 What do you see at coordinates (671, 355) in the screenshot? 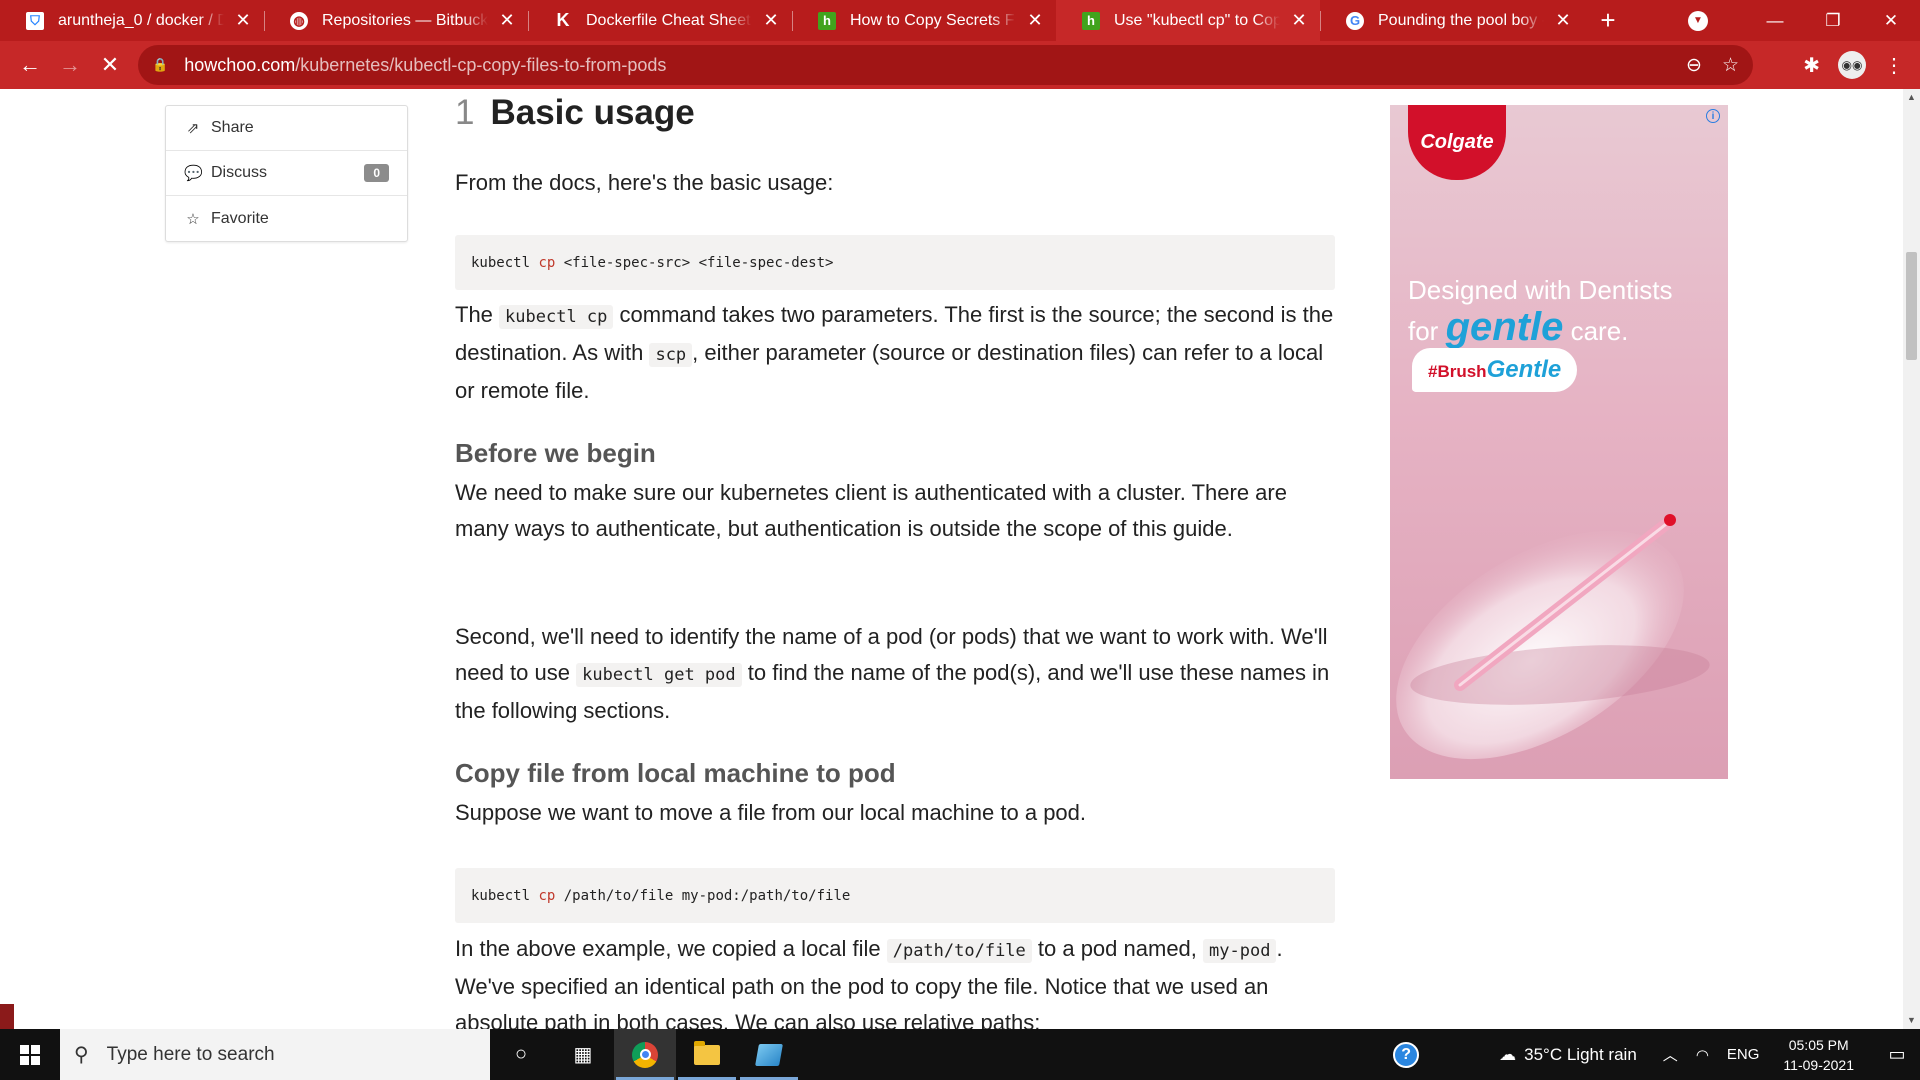
I see `inline-code: scp` at bounding box center [671, 355].